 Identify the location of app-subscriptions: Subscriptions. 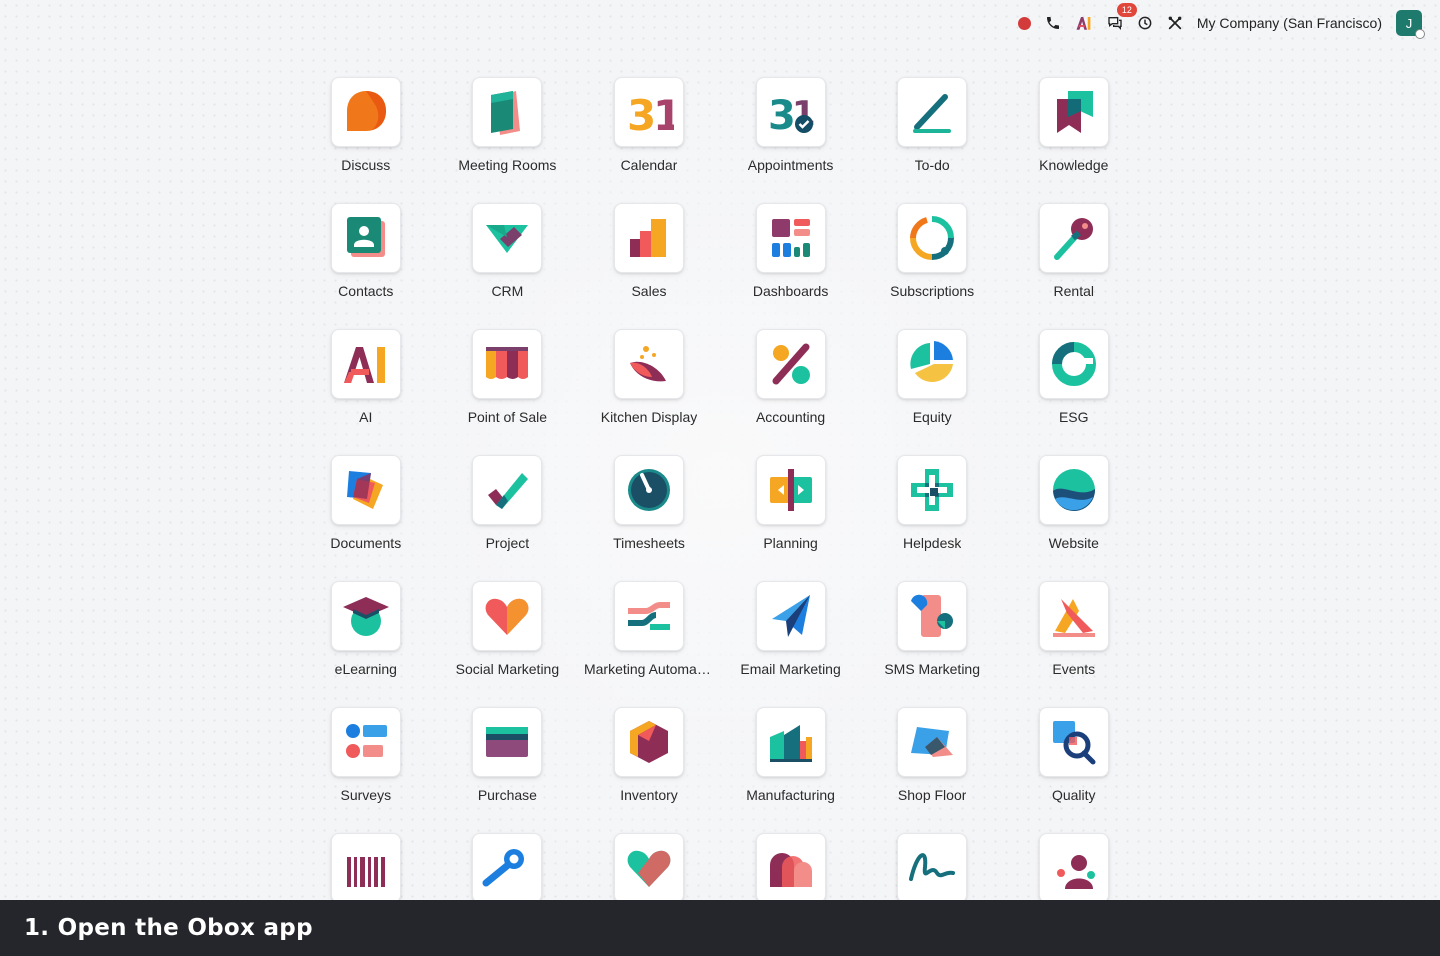
(932, 251).